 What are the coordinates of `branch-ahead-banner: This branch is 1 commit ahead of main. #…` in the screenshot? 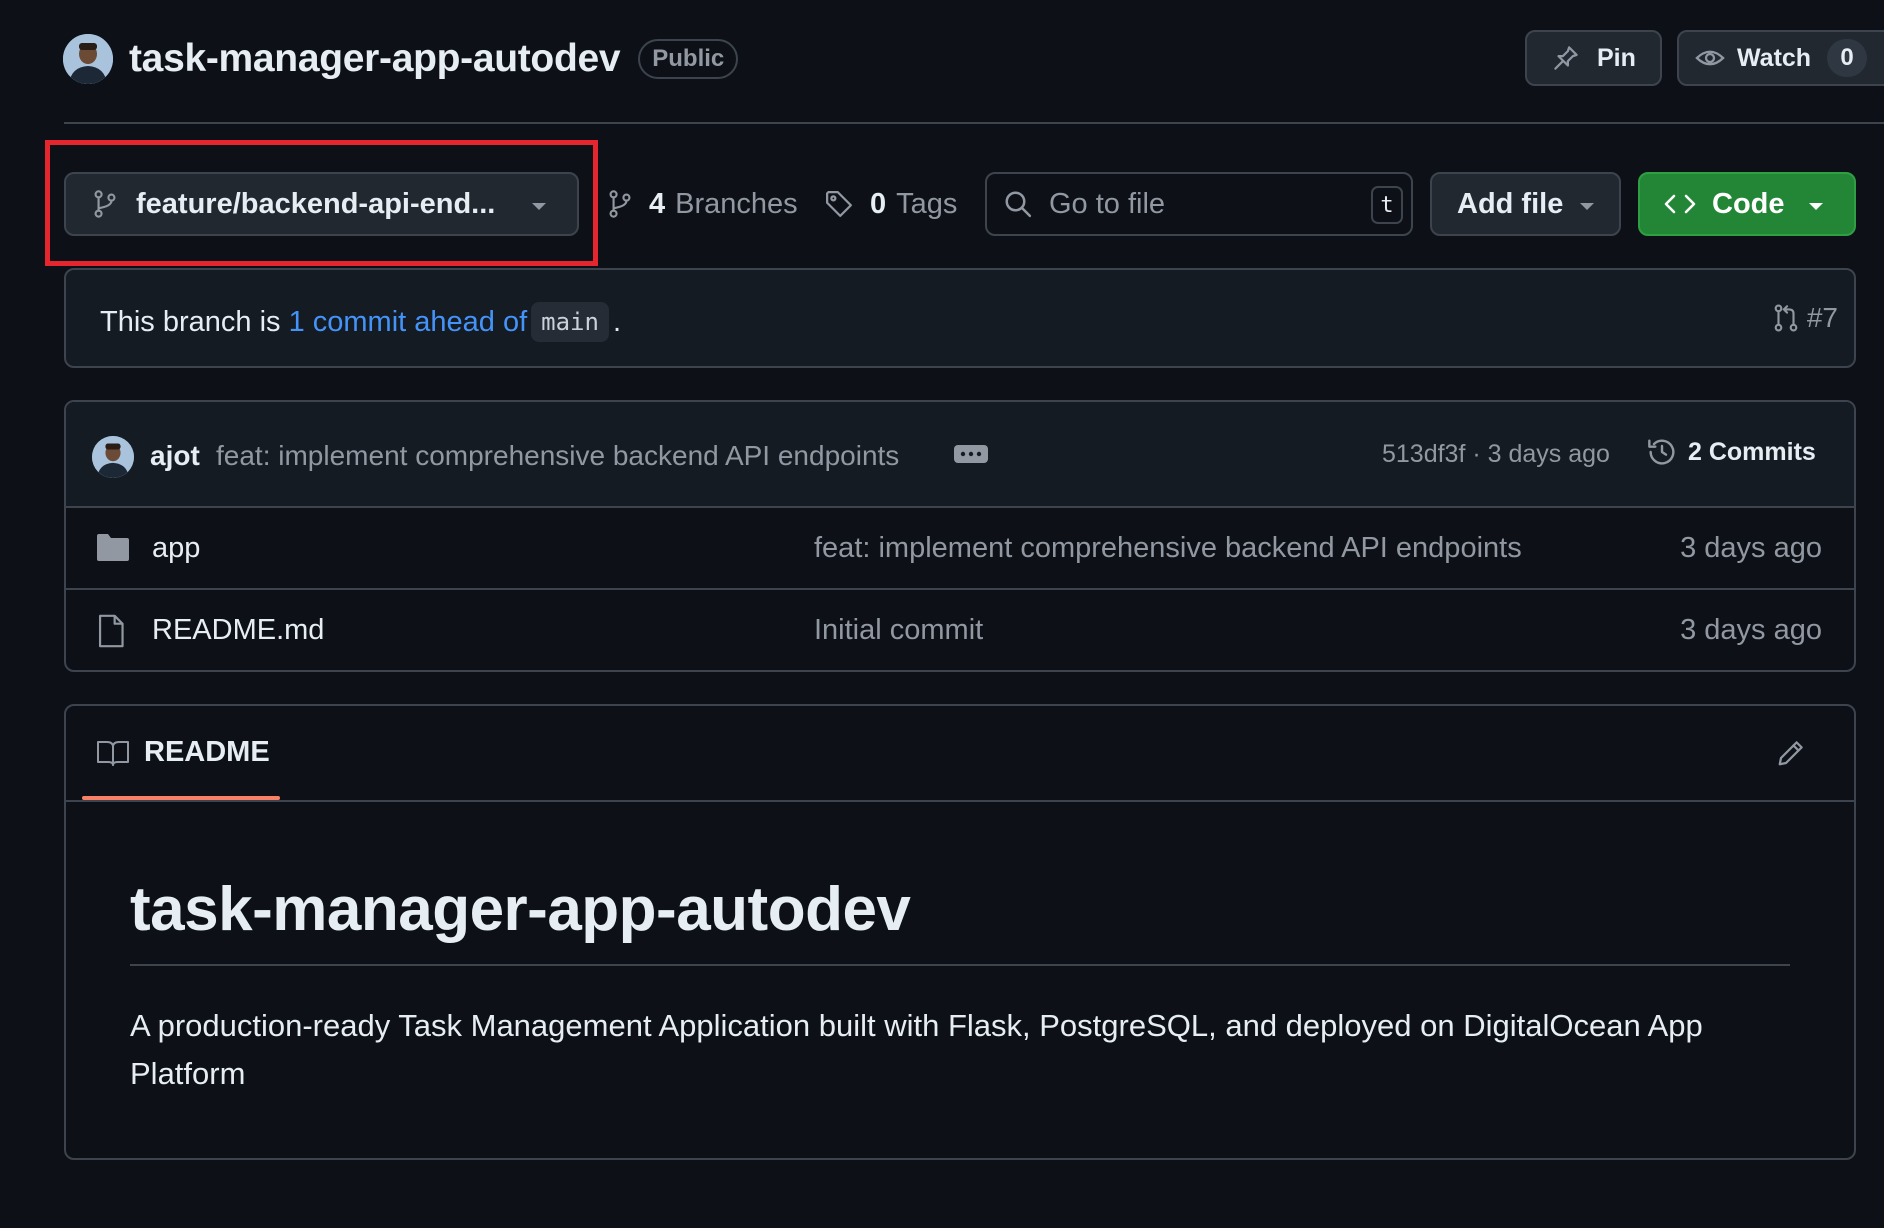 It's located at (960, 318).